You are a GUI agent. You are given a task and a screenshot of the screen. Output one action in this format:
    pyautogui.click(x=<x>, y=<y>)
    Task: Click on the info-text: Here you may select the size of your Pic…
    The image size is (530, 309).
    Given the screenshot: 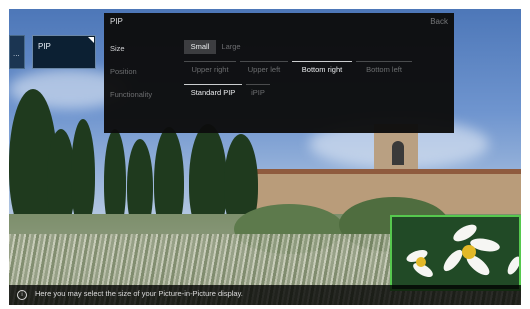 What is the action you would take?
    pyautogui.click(x=139, y=293)
    